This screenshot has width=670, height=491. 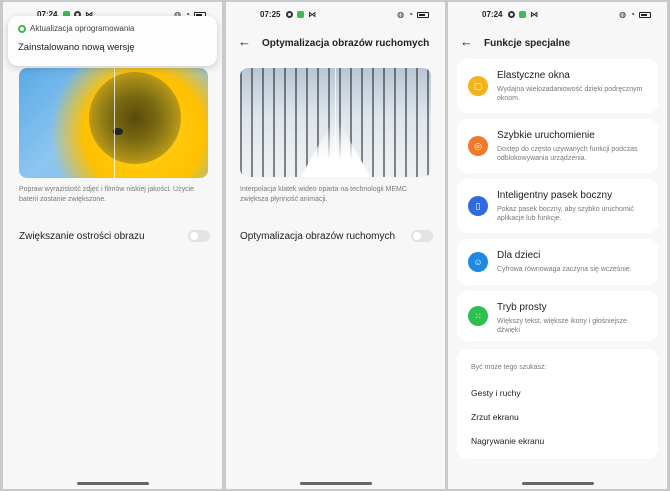 I want to click on sharpening-setting-label: Zwiększanie ostrości obrazu, so click(x=82, y=236).